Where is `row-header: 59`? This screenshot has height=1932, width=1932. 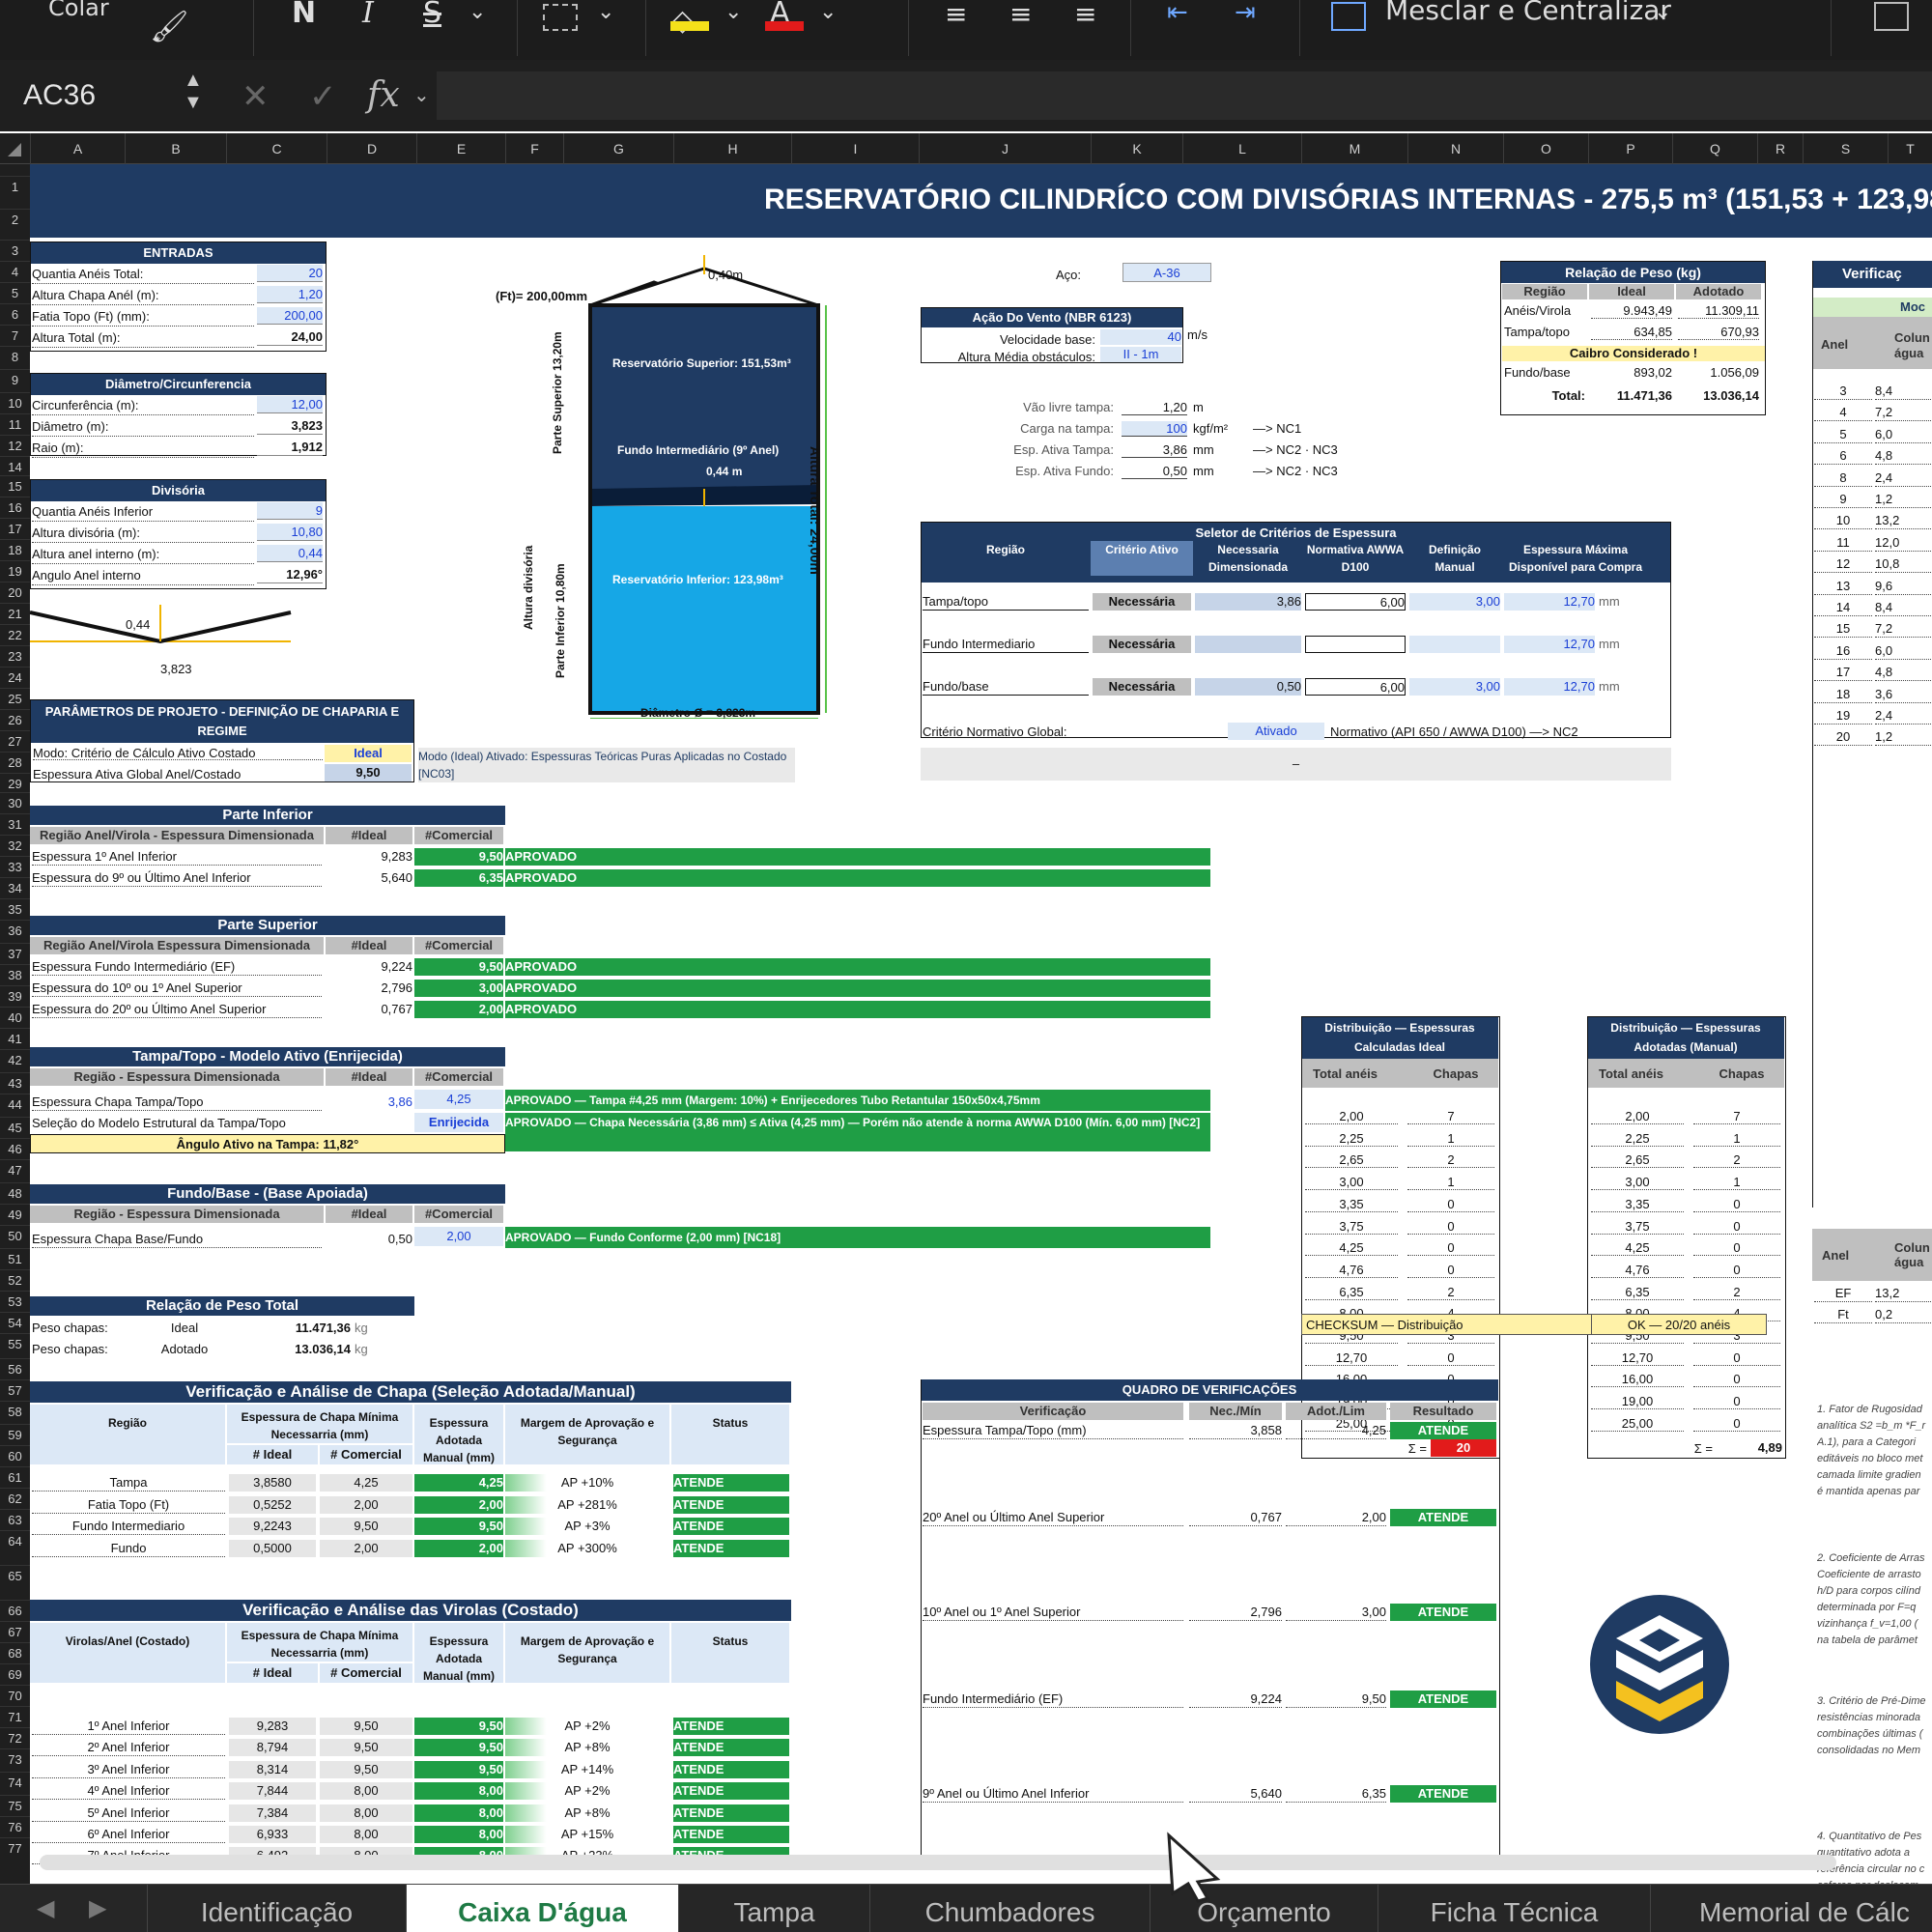 row-header: 59 is located at coordinates (15, 1434).